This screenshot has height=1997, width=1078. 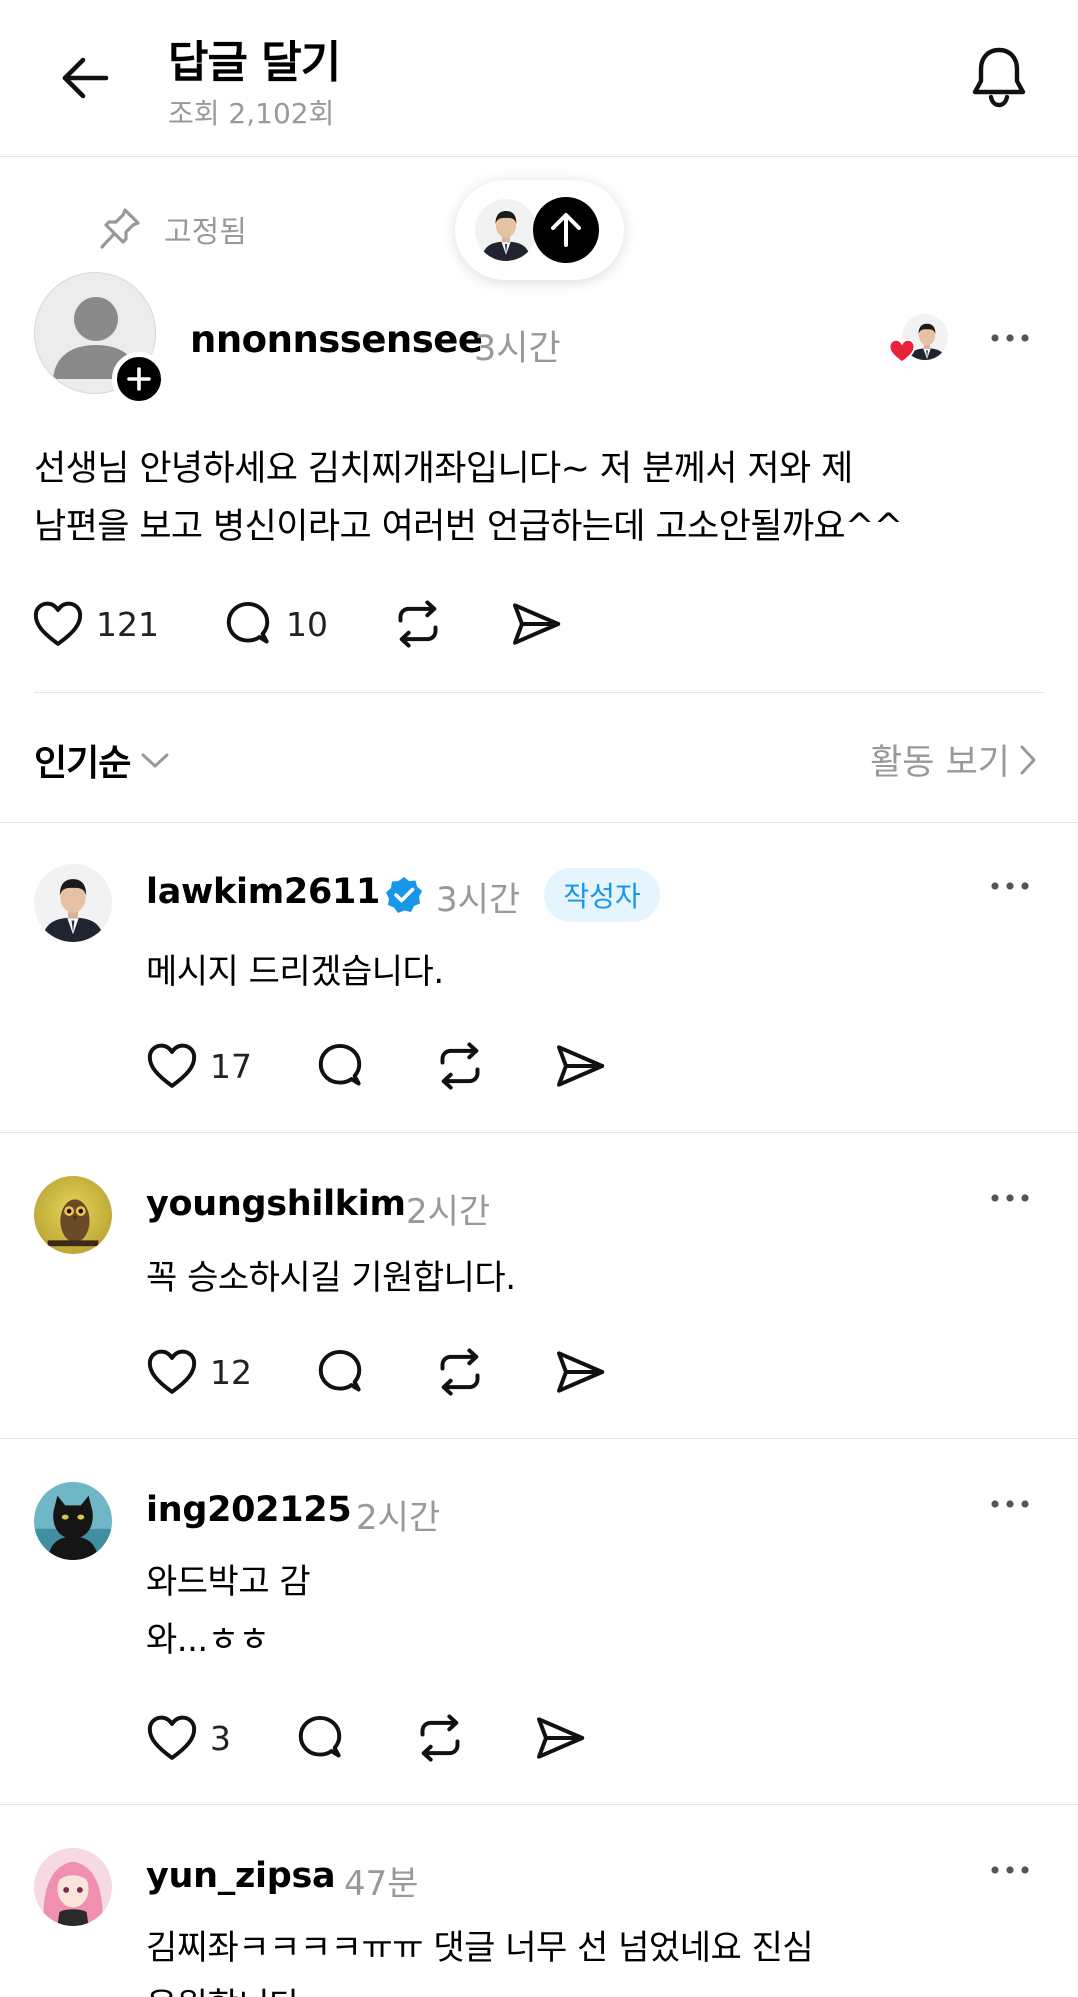 I want to click on activity-label: 활동 보기, so click(x=940, y=763).